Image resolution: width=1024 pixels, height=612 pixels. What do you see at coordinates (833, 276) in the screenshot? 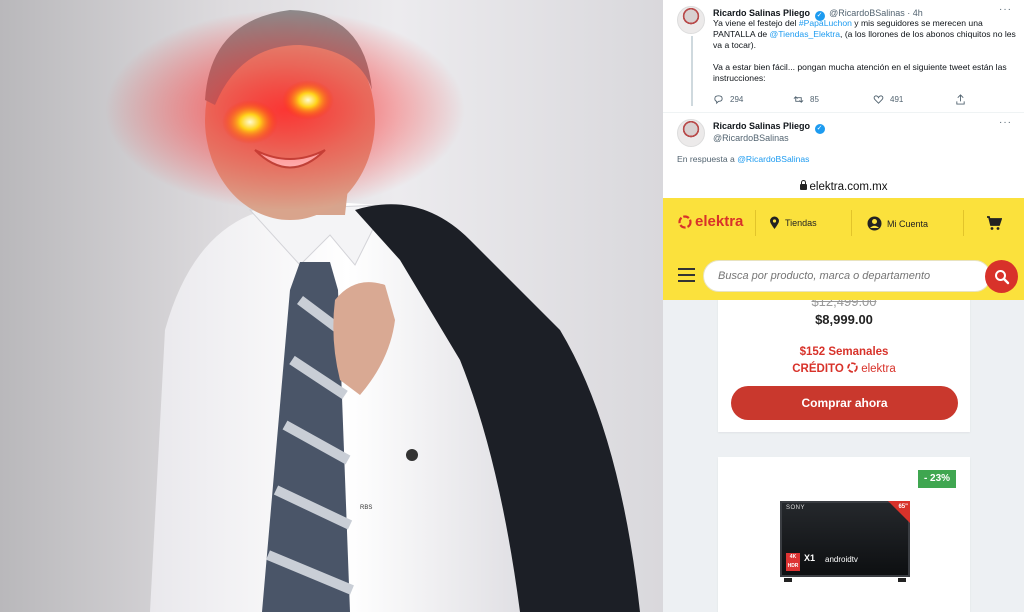
I see `search-input` at bounding box center [833, 276].